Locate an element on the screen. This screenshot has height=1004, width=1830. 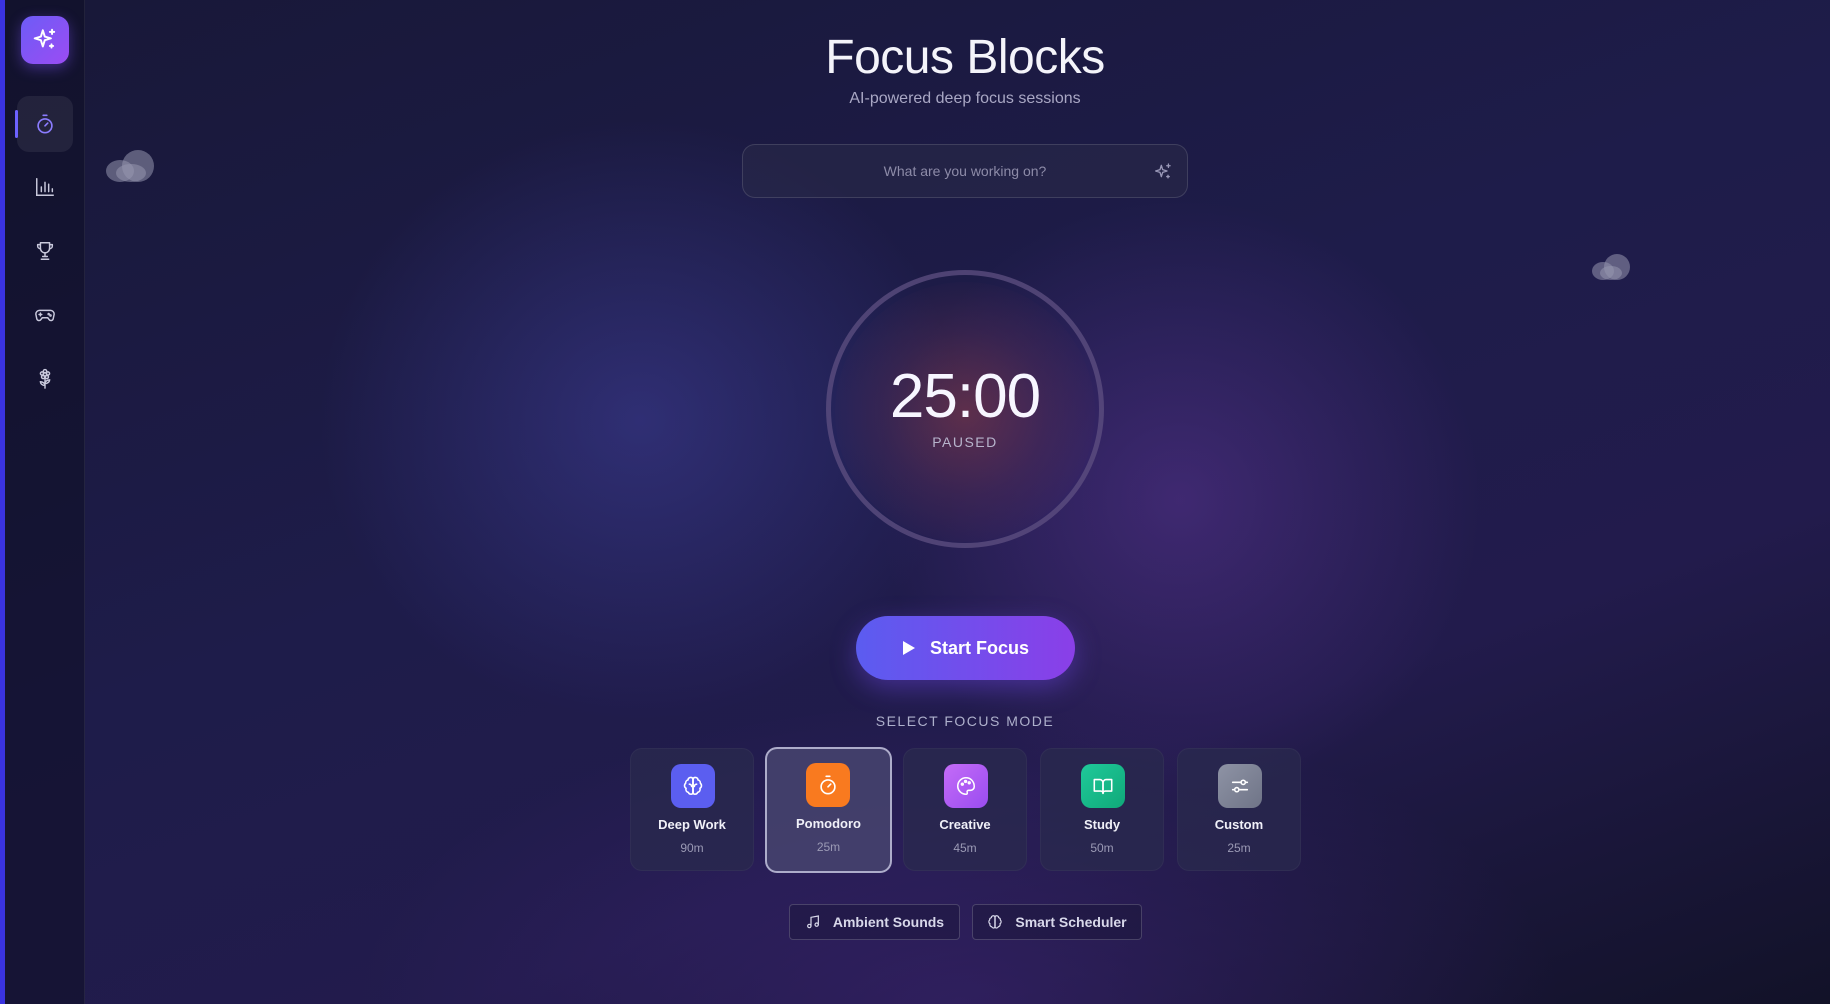
mode-card-creative: Creative 45m is located at coordinates (965, 809).